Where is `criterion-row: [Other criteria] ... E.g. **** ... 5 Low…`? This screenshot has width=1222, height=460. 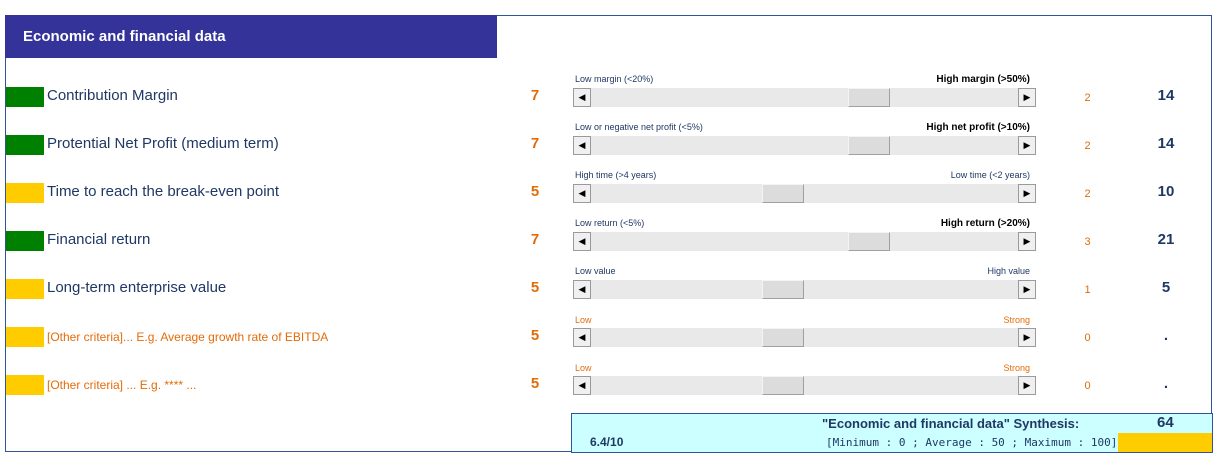 criterion-row: [Other criteria] ... E.g. **** ... 5 Low… is located at coordinates (611, 384).